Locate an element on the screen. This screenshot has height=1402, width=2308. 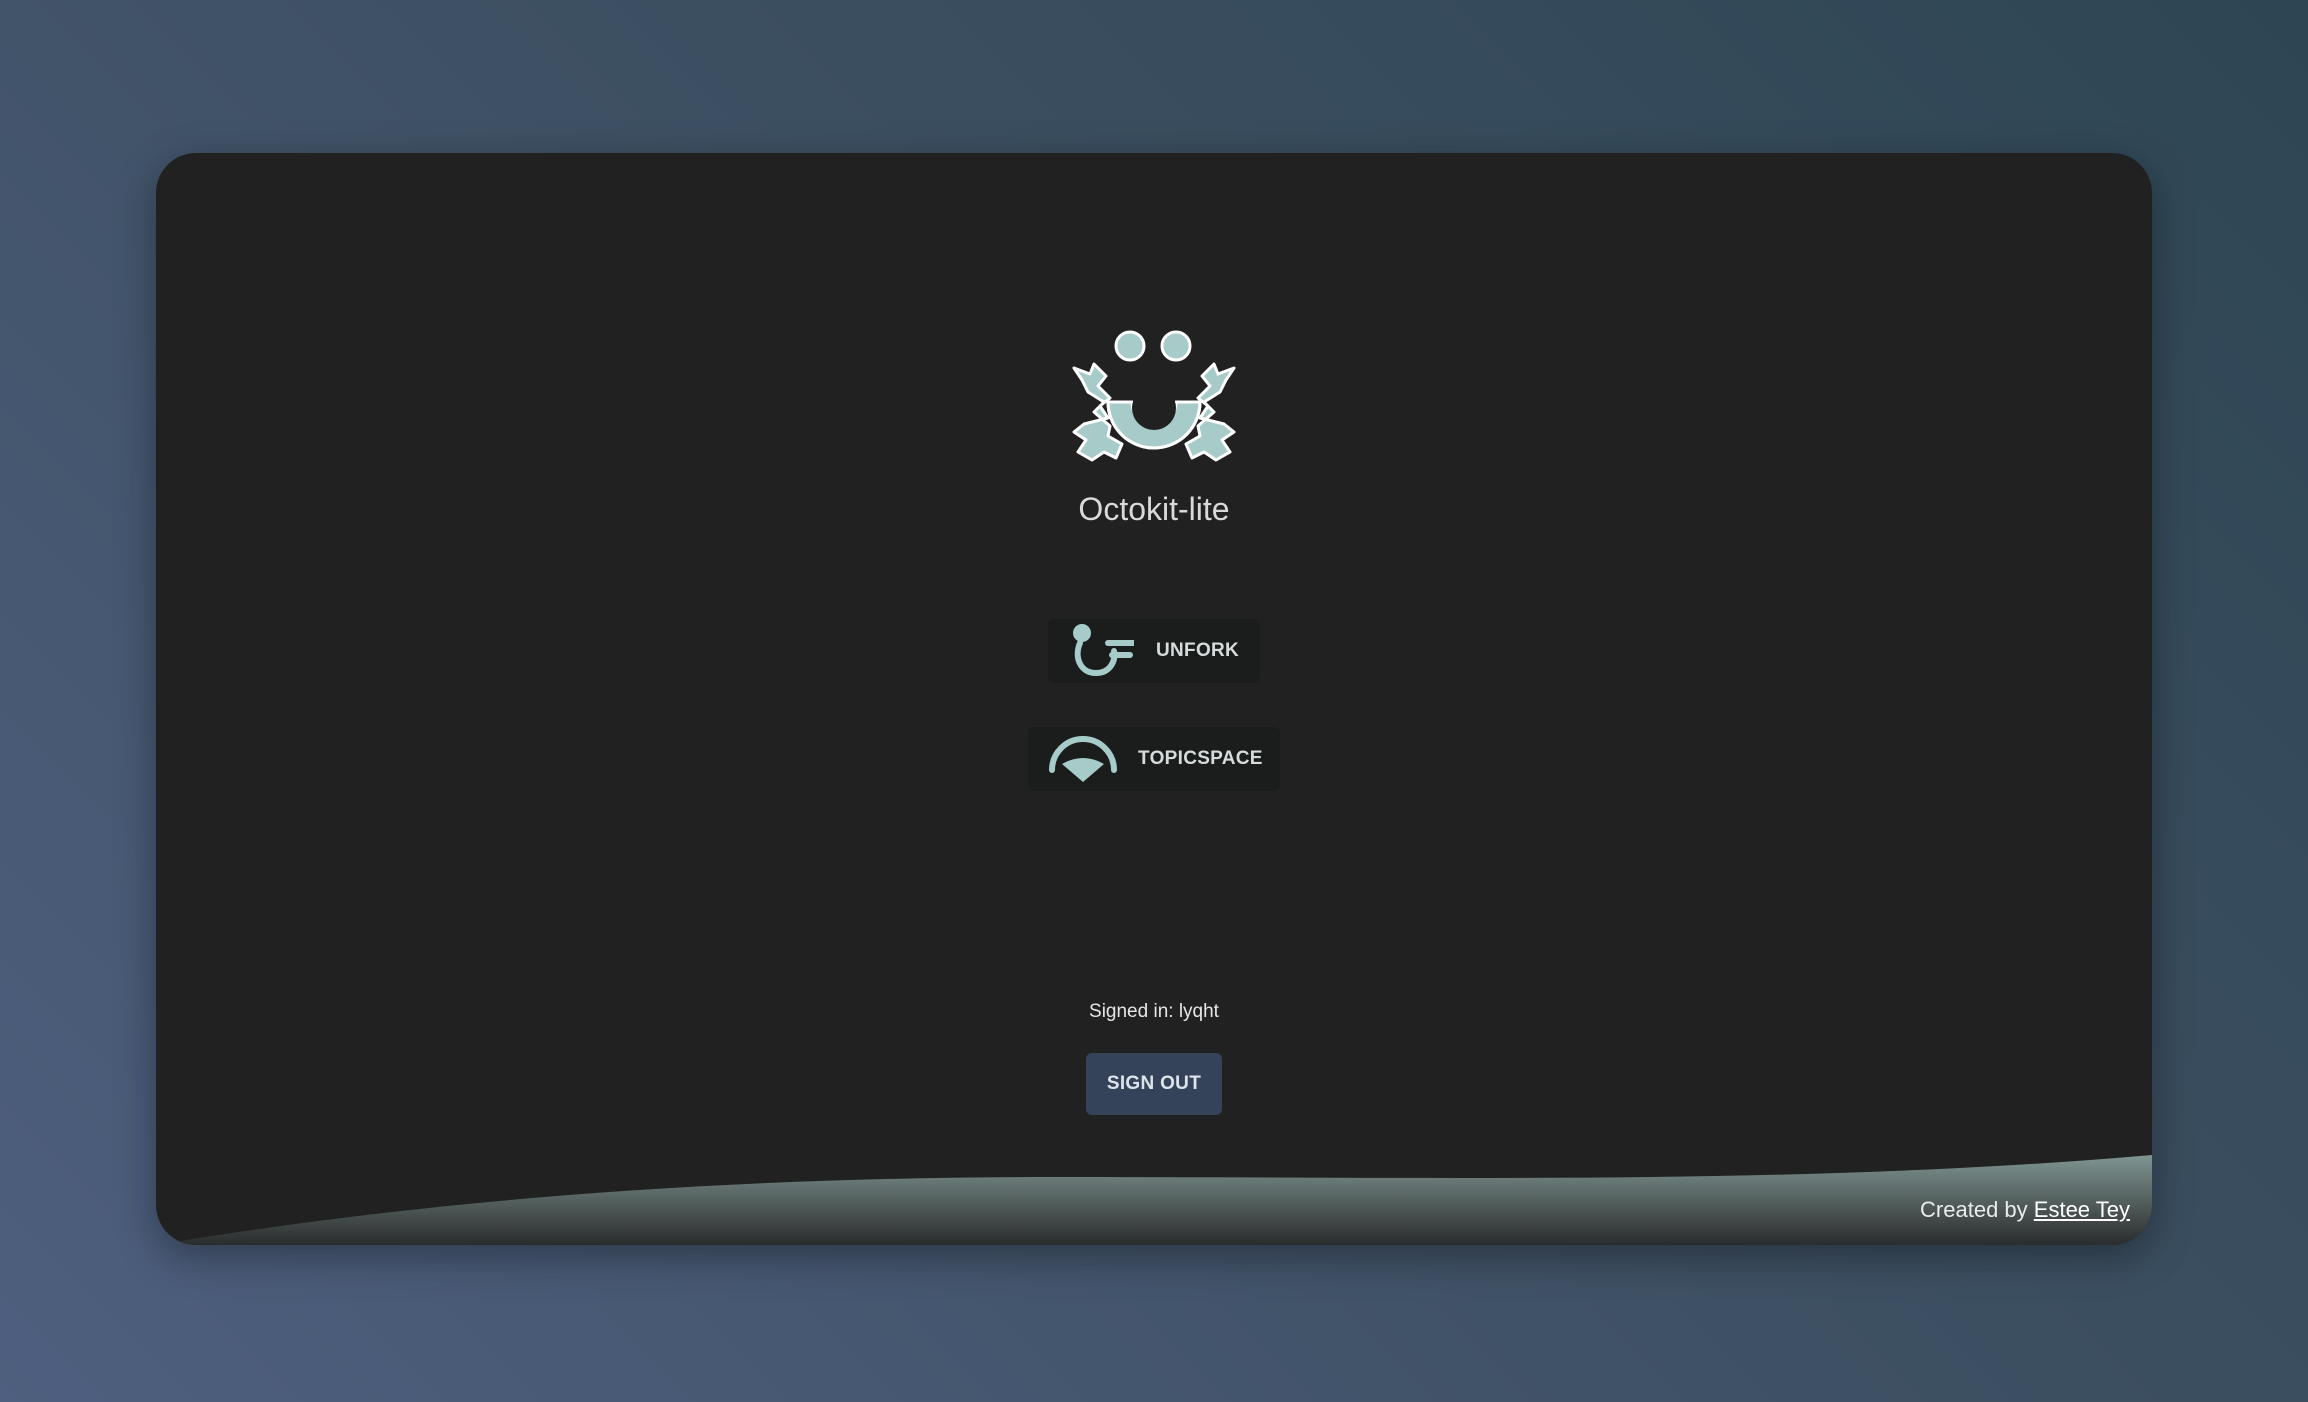
signed-in-status: Signed in: lyqht is located at coordinates (1154, 1011).